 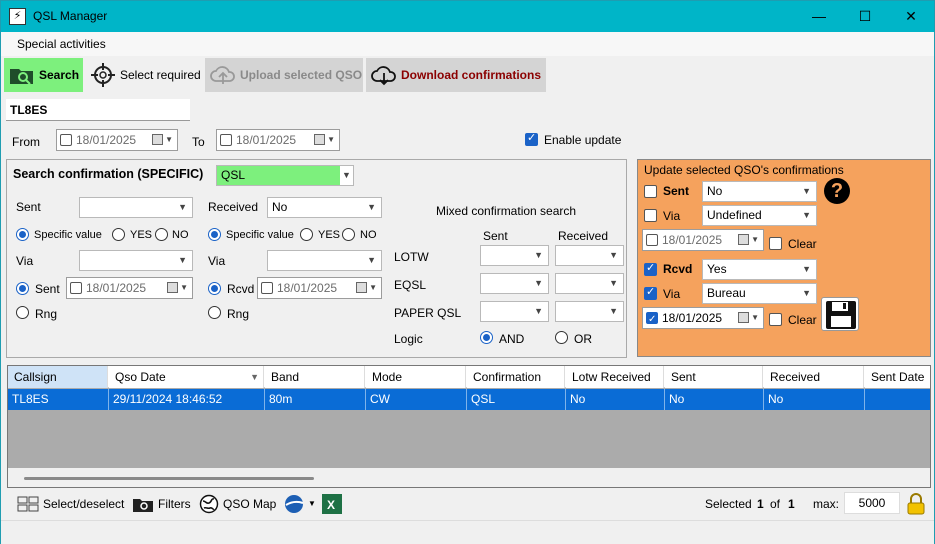 I want to click on sent-date-checkbox, so click(x=76, y=288).